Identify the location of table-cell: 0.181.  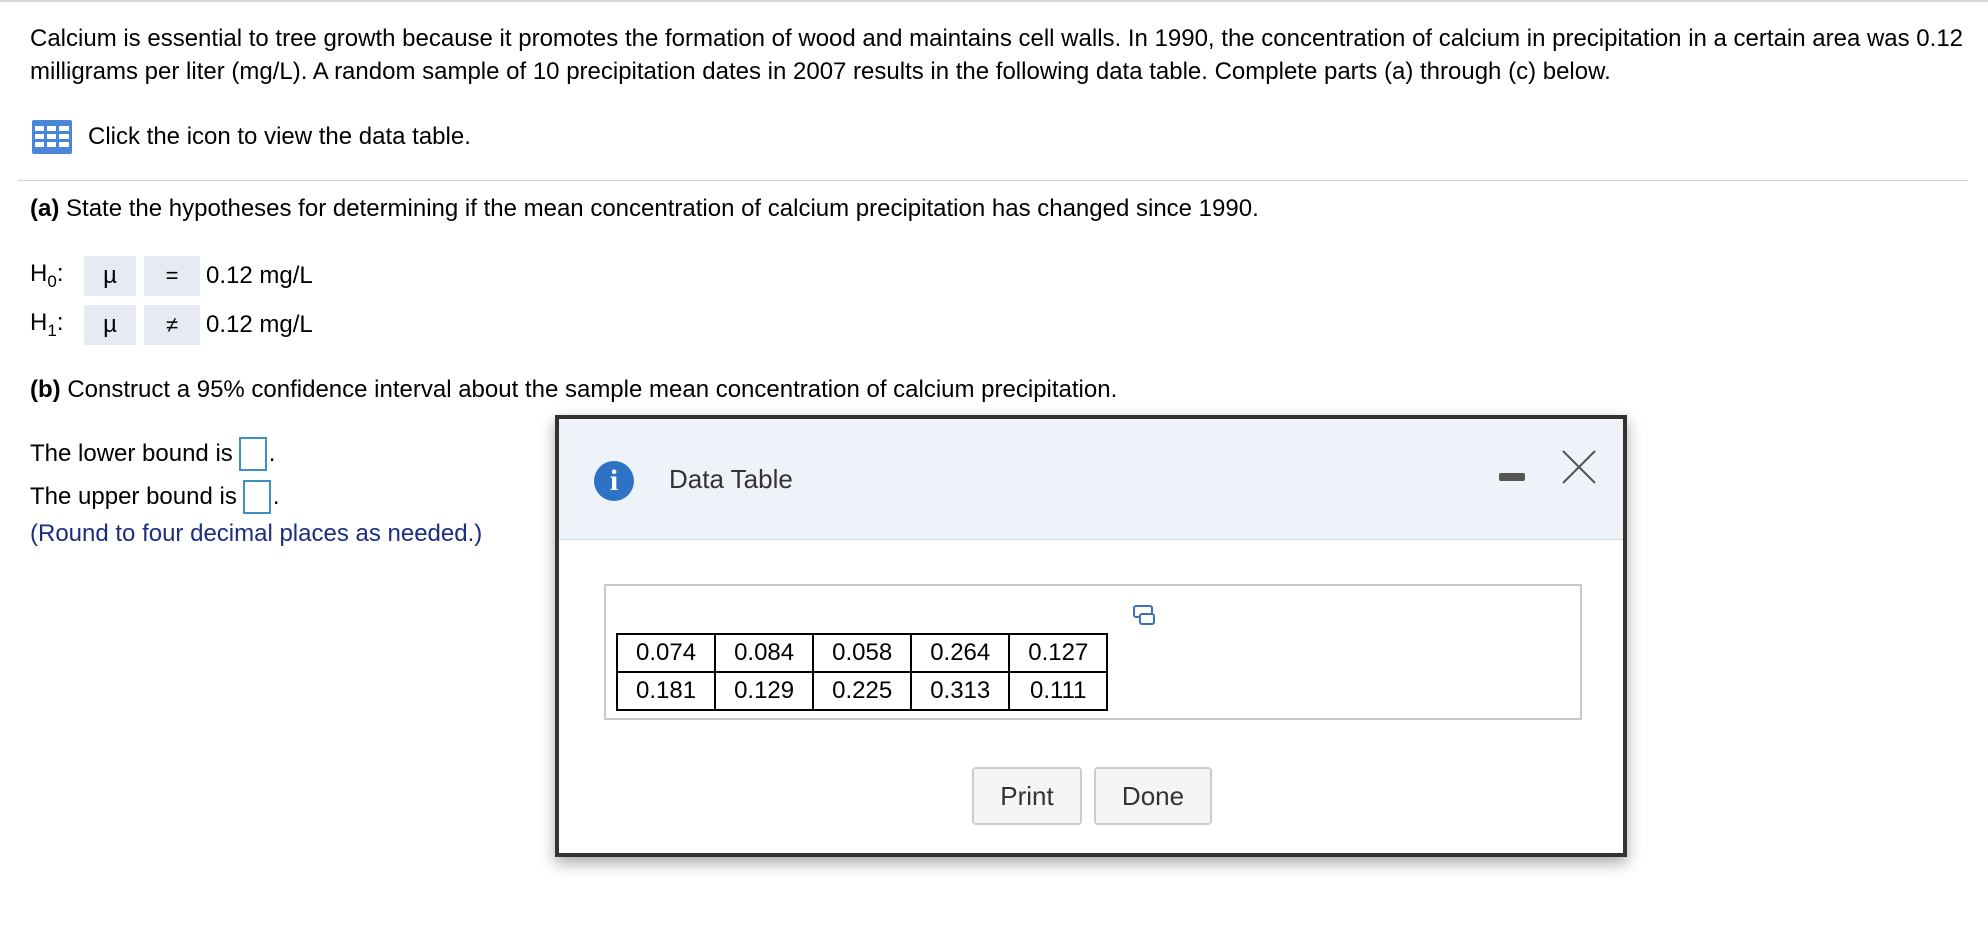
(666, 691).